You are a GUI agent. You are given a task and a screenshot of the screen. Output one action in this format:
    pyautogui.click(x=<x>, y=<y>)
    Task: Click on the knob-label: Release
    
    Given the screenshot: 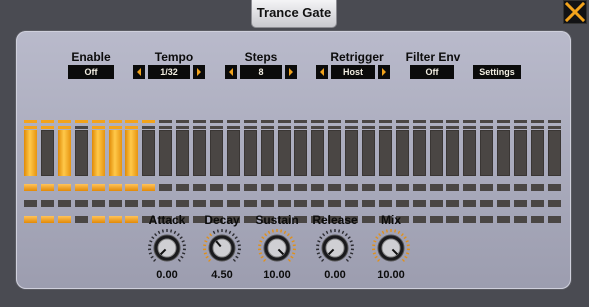 What is the action you would take?
    pyautogui.click(x=335, y=220)
    